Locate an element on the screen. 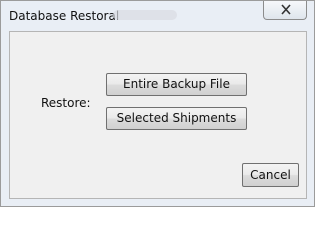  close-button is located at coordinates (285, 10).